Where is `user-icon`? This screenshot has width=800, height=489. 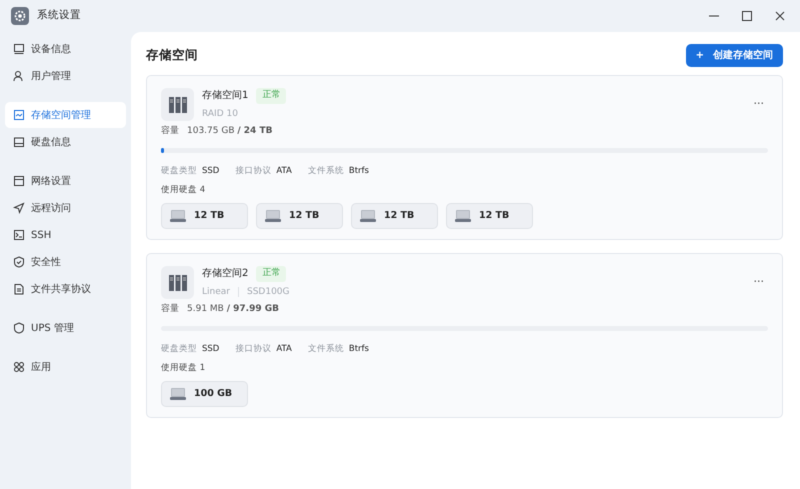
user-icon is located at coordinates (19, 76).